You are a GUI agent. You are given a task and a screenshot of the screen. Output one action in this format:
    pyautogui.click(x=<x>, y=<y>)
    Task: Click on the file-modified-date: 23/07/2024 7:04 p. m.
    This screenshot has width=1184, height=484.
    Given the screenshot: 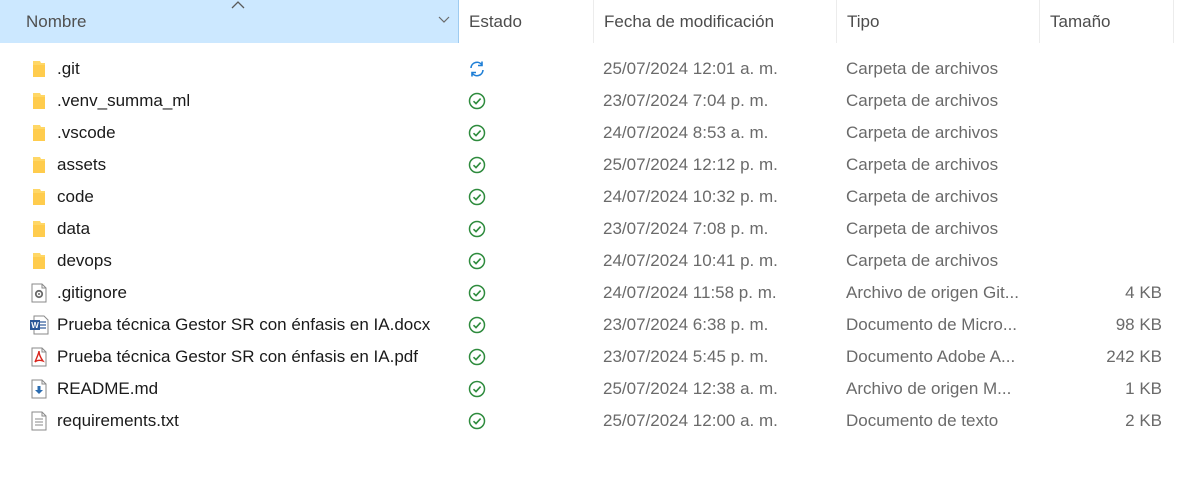 What is the action you would take?
    pyautogui.click(x=686, y=100)
    